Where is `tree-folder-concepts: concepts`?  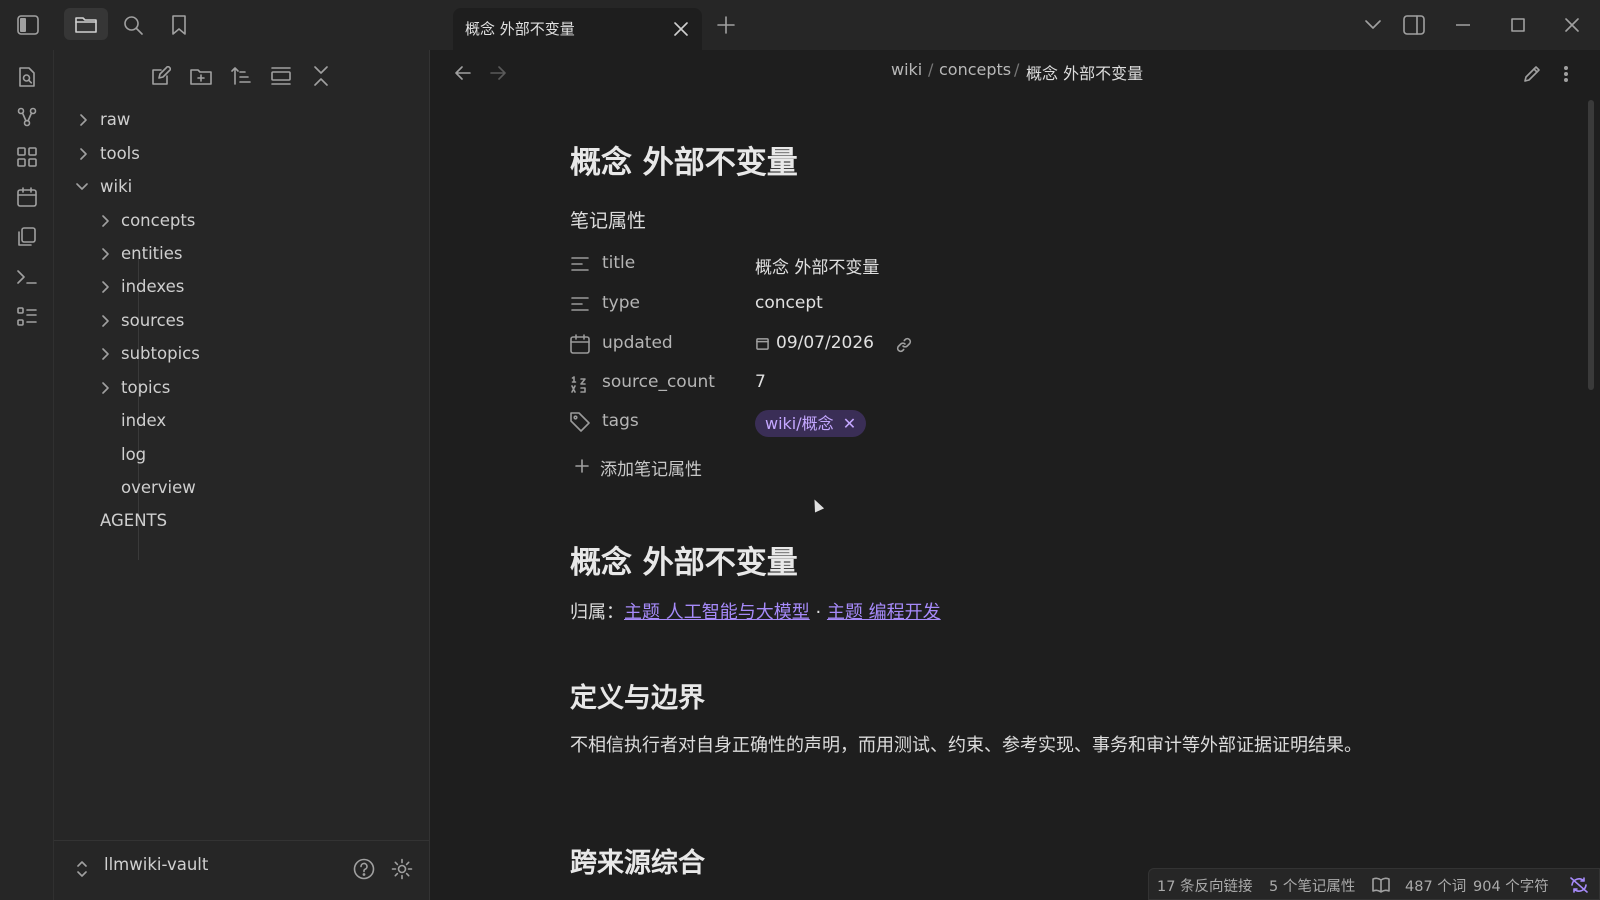 tree-folder-concepts: concepts is located at coordinates (158, 221).